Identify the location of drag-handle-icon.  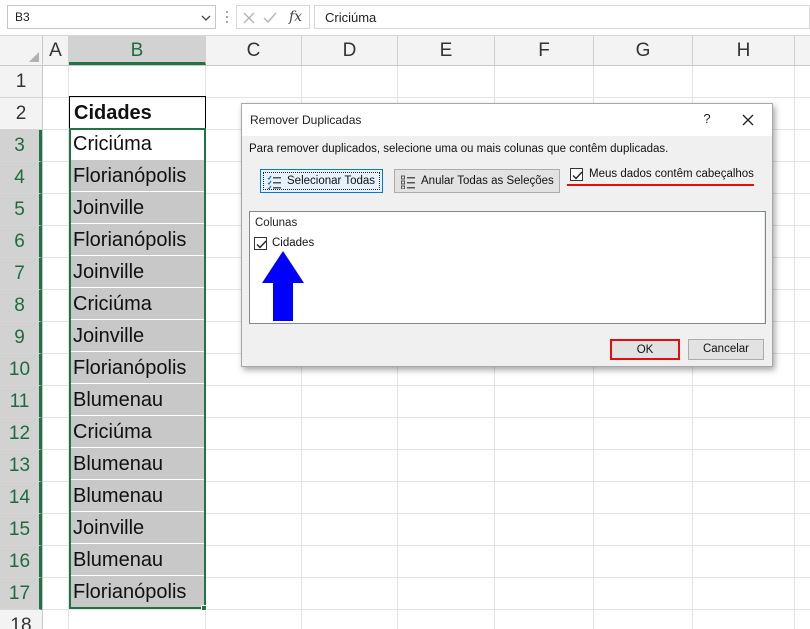
(227, 17).